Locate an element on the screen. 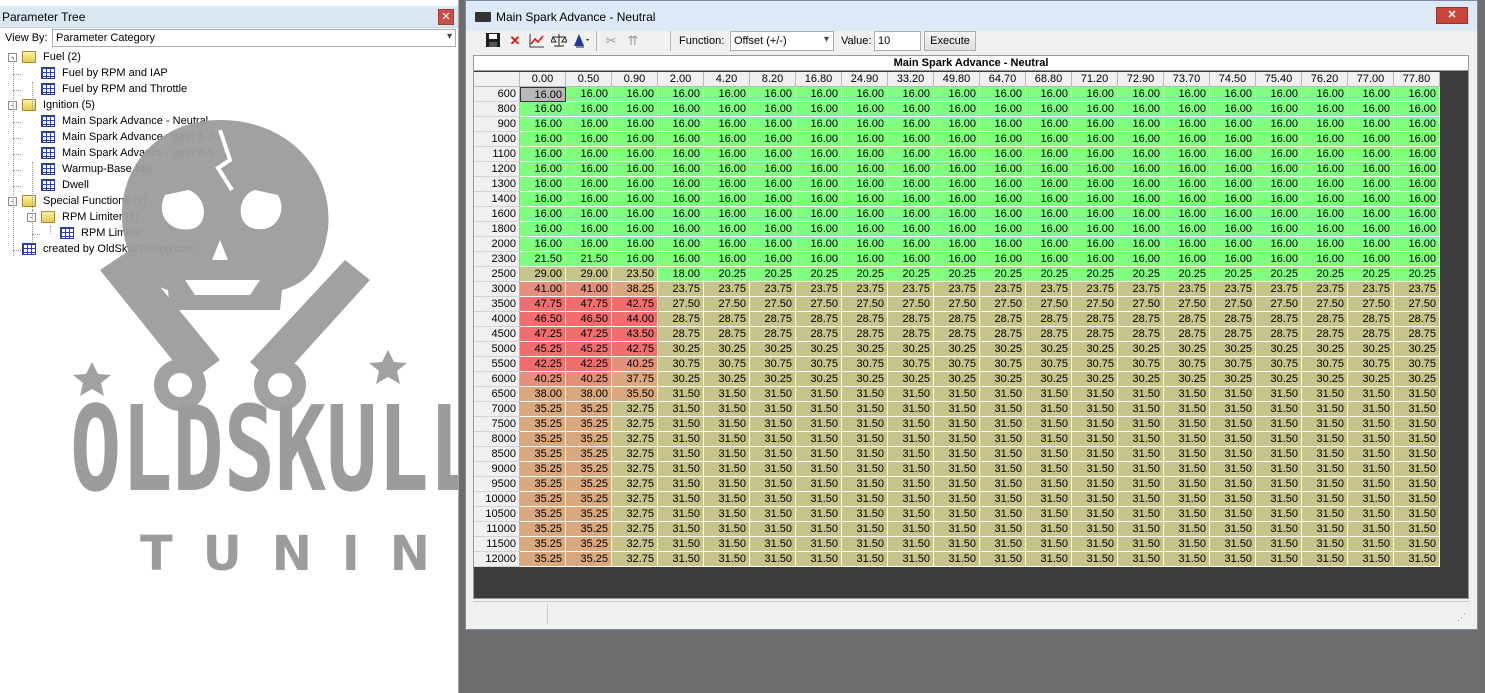  execute-button: Execute is located at coordinates (950, 41).